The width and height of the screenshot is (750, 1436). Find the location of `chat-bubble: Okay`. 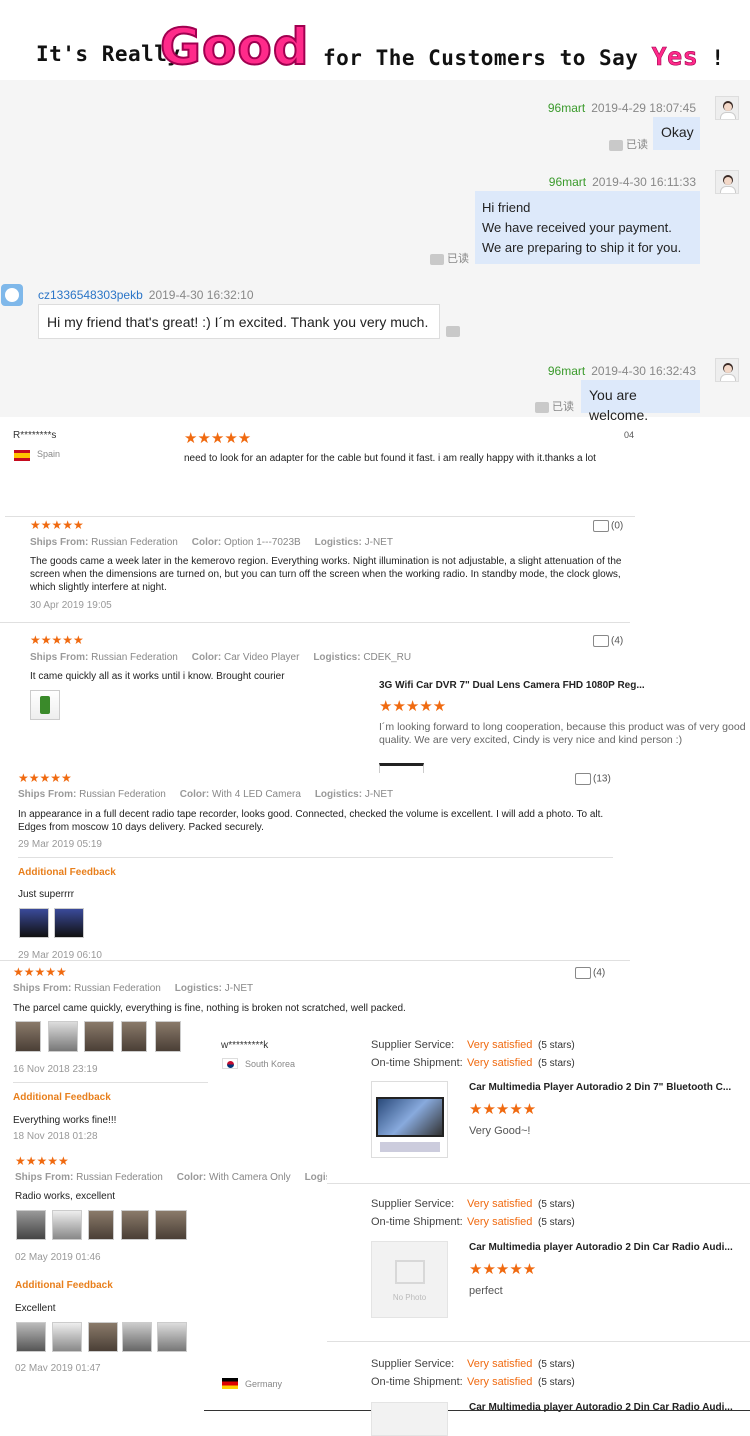

chat-bubble: Okay is located at coordinates (676, 133).